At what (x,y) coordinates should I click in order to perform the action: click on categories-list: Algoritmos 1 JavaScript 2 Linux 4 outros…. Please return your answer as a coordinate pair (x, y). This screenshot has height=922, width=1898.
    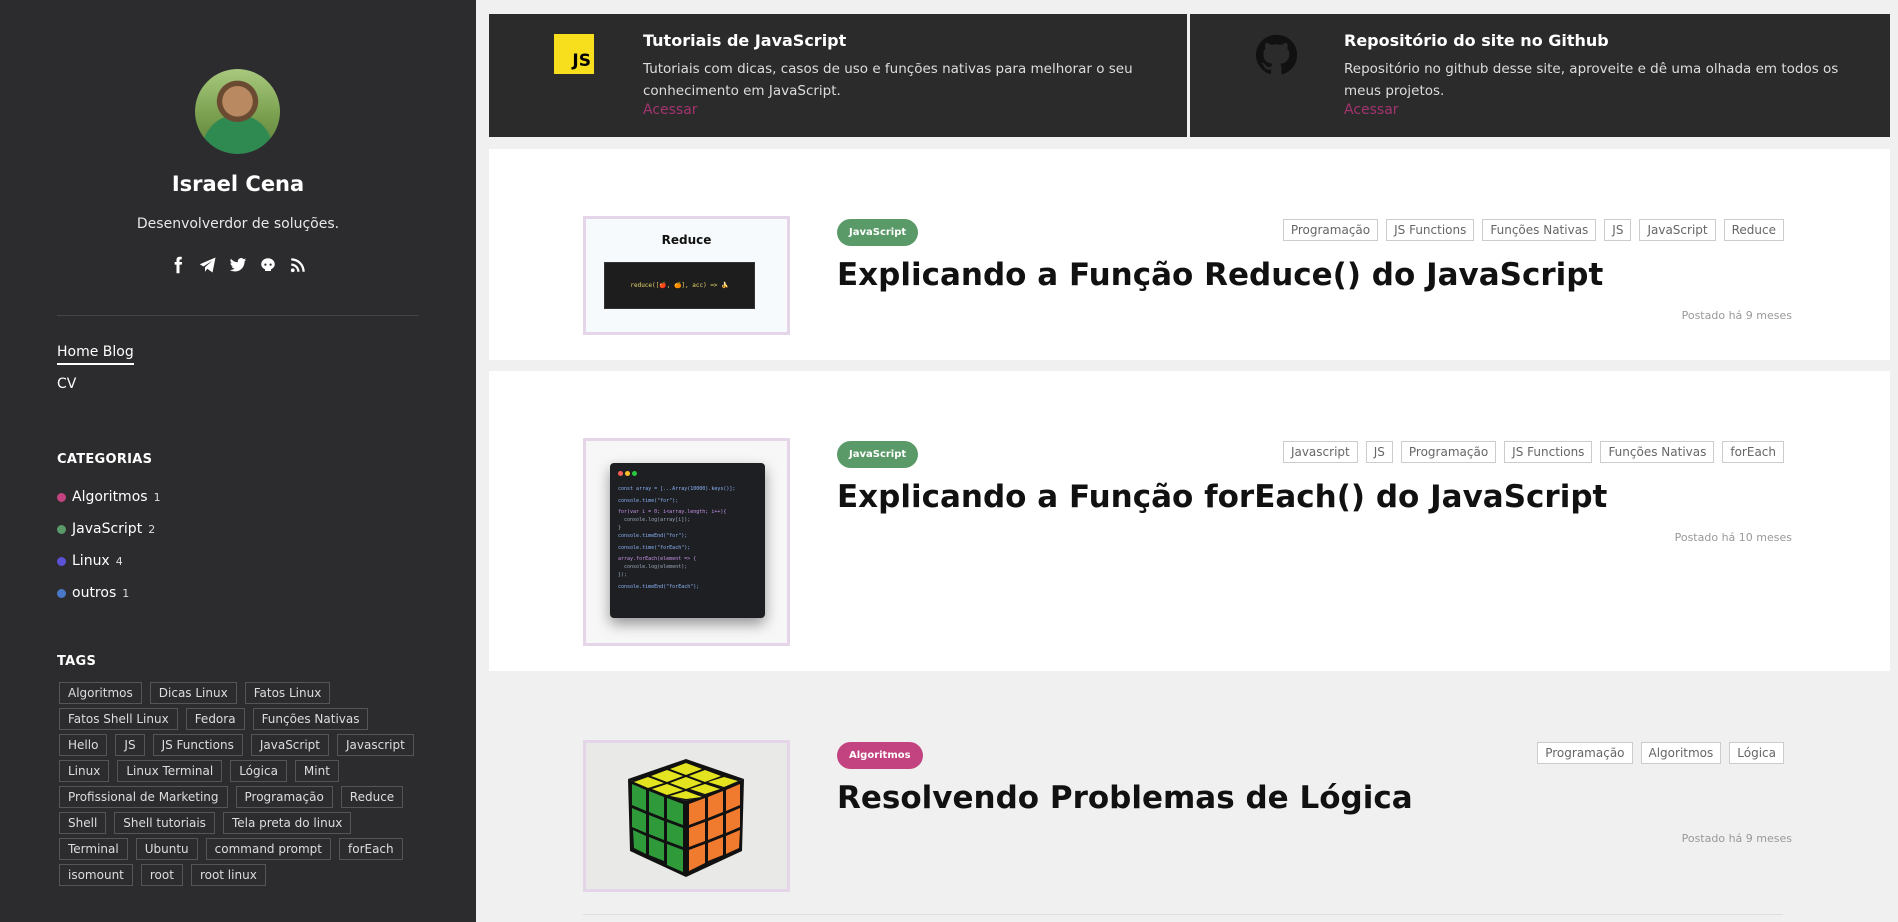
    Looking at the image, I should click on (109, 545).